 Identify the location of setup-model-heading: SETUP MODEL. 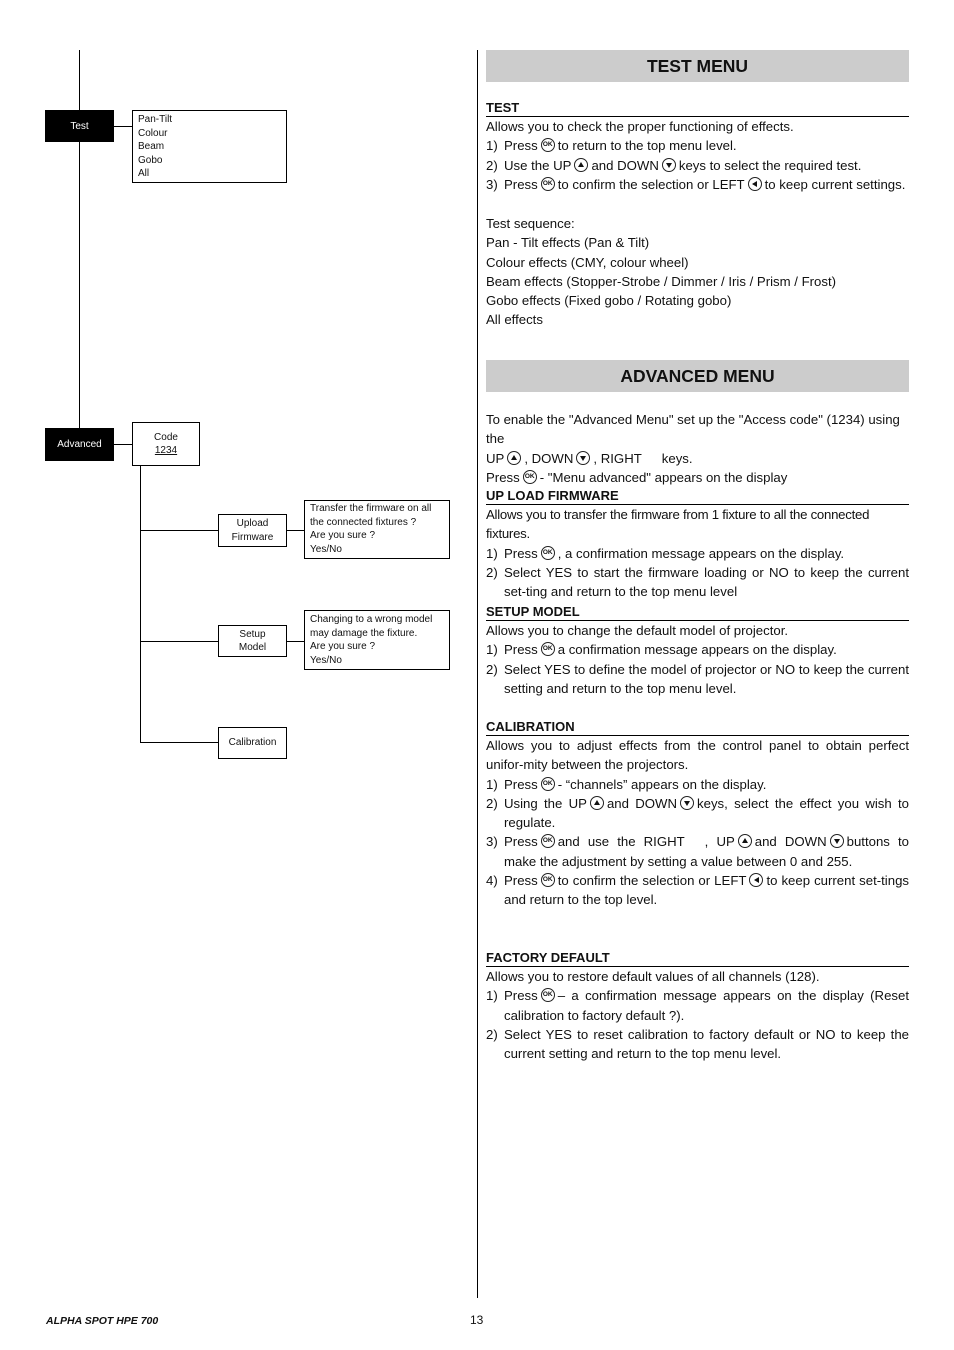
(697, 612).